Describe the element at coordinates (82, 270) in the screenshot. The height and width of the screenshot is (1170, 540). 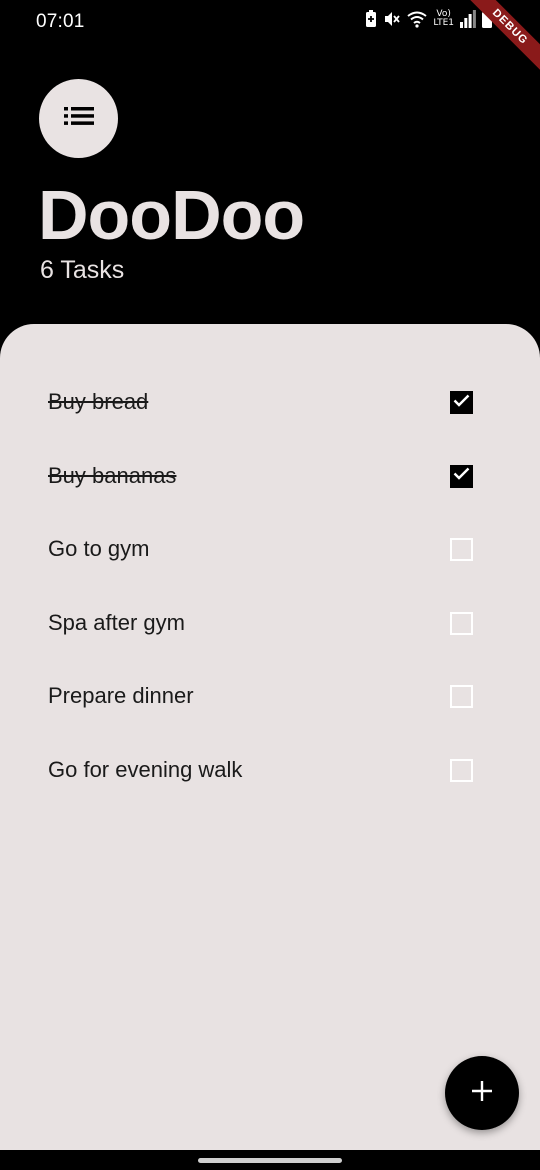
I see `task-count: 6 Tasks` at that location.